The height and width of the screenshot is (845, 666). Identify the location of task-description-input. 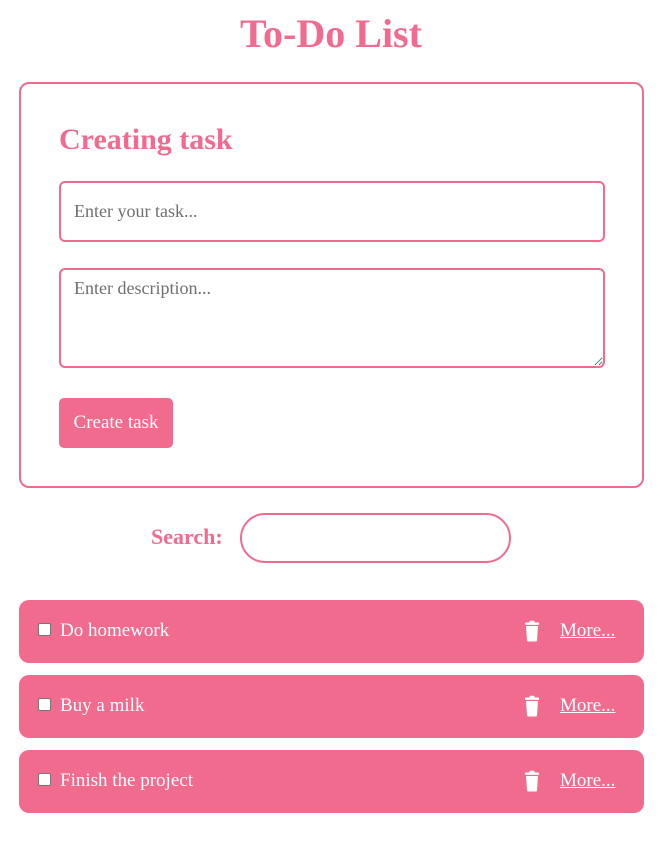
(332, 318).